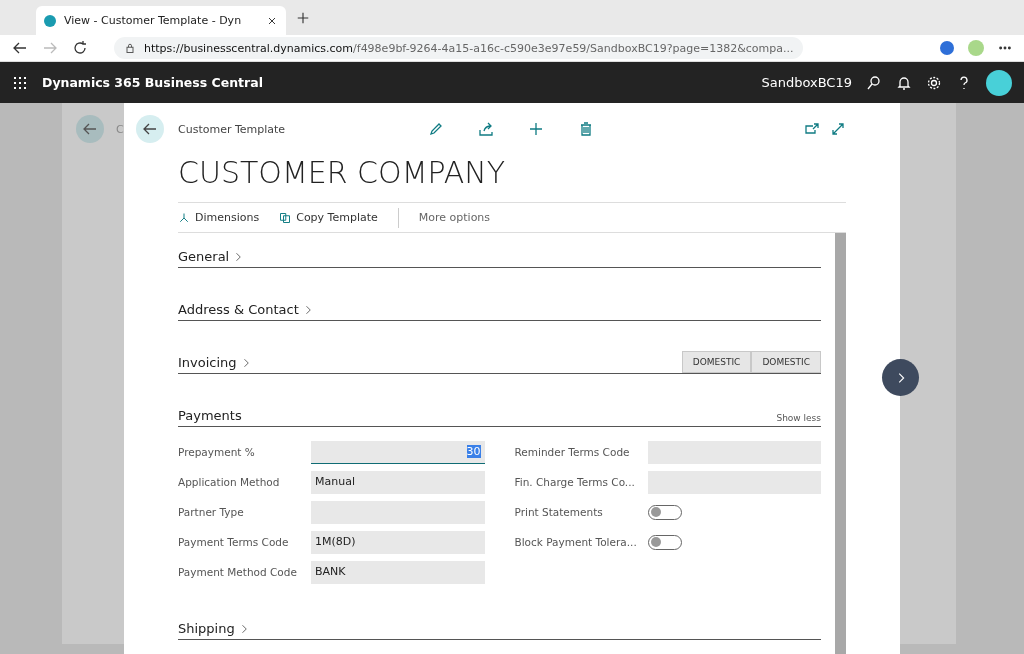  I want to click on page-title: C, so click(120, 129).